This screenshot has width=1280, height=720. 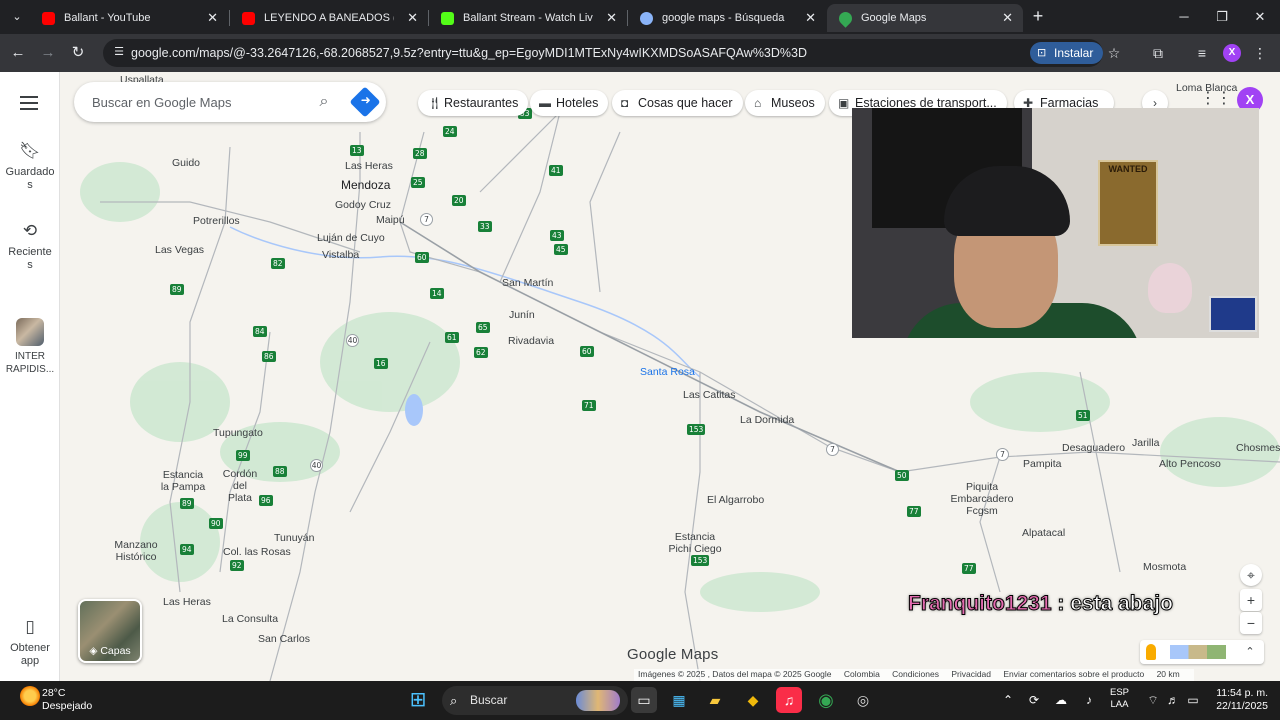 What do you see at coordinates (216, 221) in the screenshot?
I see `place-label: Potrerillos` at bounding box center [216, 221].